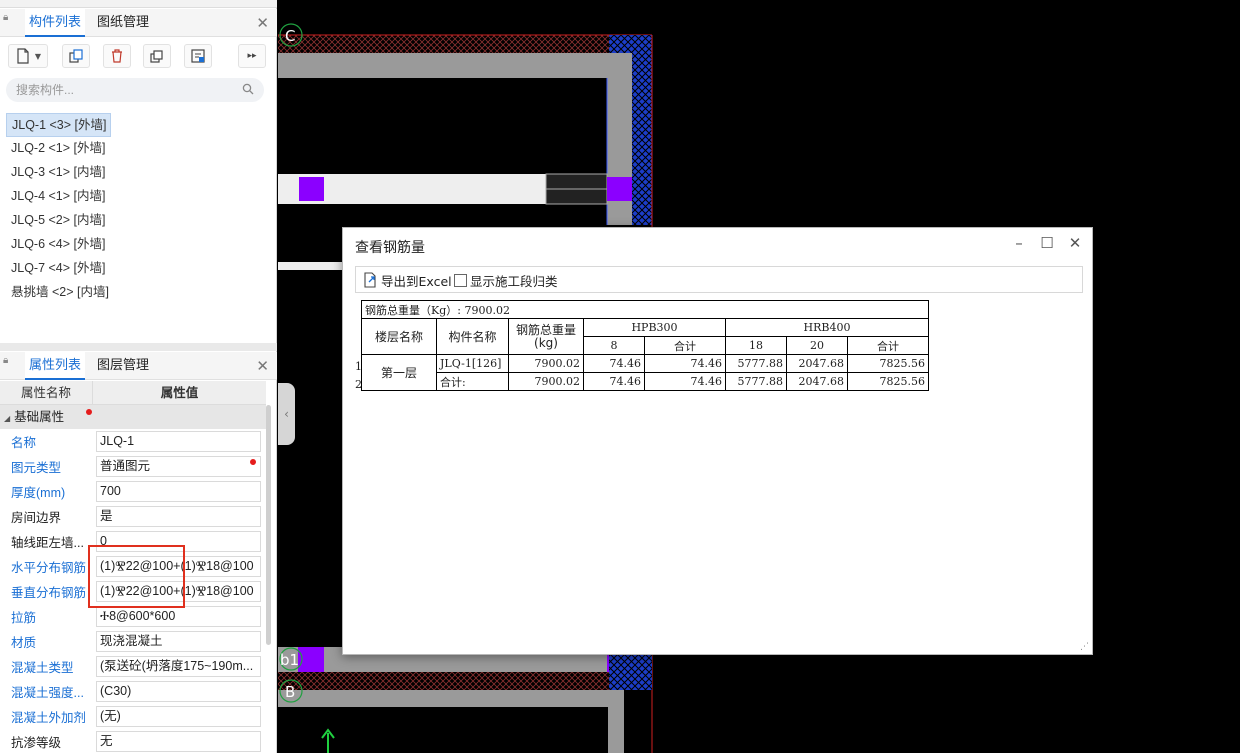  What do you see at coordinates (290, 36) in the screenshot?
I see `axis-label: C` at bounding box center [290, 36].